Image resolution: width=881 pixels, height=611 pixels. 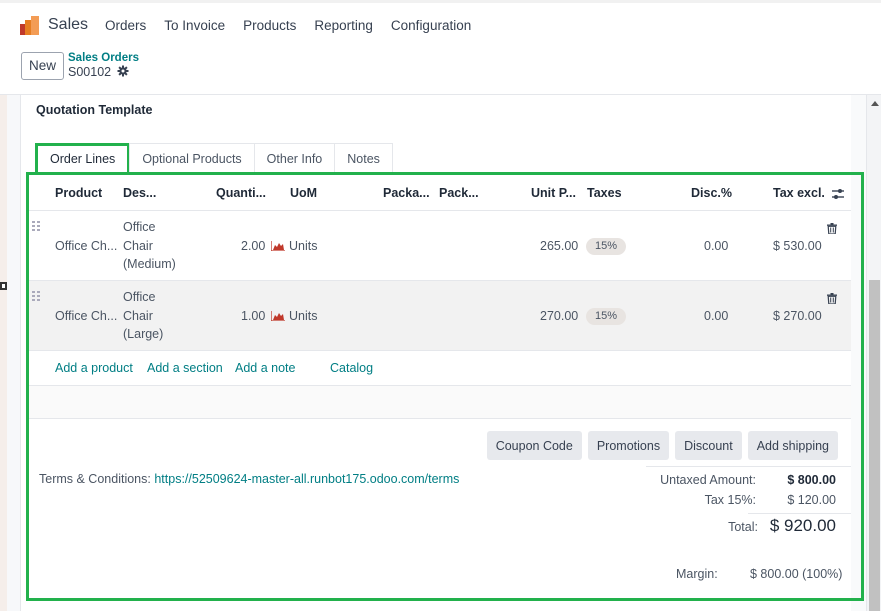 What do you see at coordinates (792, 445) in the screenshot?
I see `add-shipping-button: Add shipping` at bounding box center [792, 445].